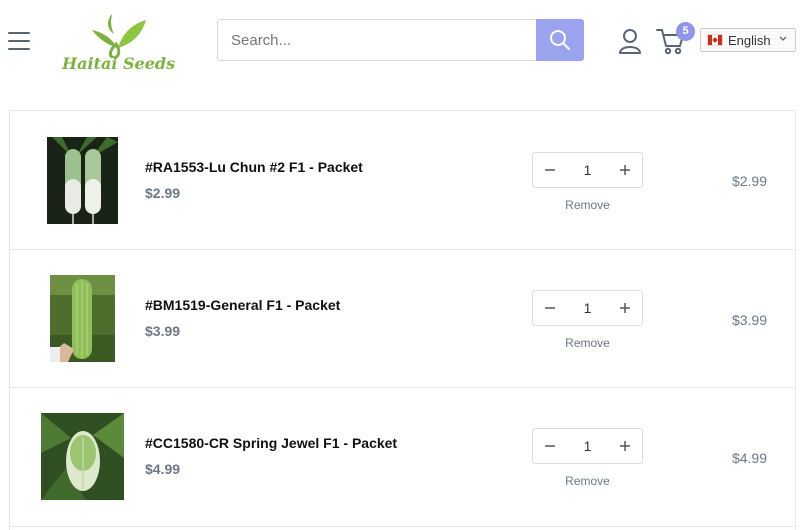 The width and height of the screenshot is (800, 530). What do you see at coordinates (685, 31) in the screenshot?
I see `cart-count-badge: 5` at bounding box center [685, 31].